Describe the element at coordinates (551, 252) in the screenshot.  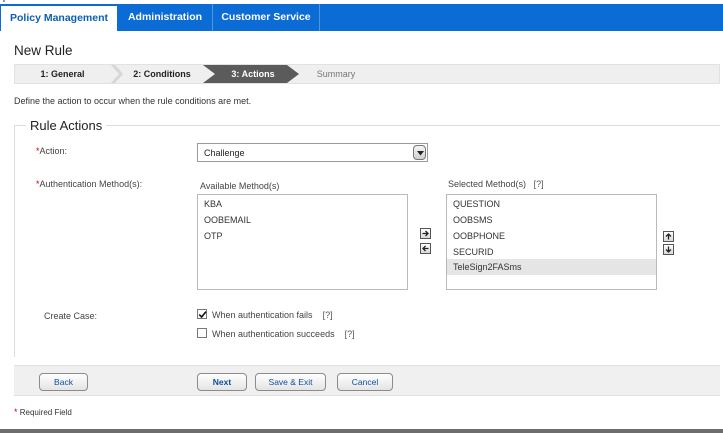
I see `list-item: SECURID` at that location.